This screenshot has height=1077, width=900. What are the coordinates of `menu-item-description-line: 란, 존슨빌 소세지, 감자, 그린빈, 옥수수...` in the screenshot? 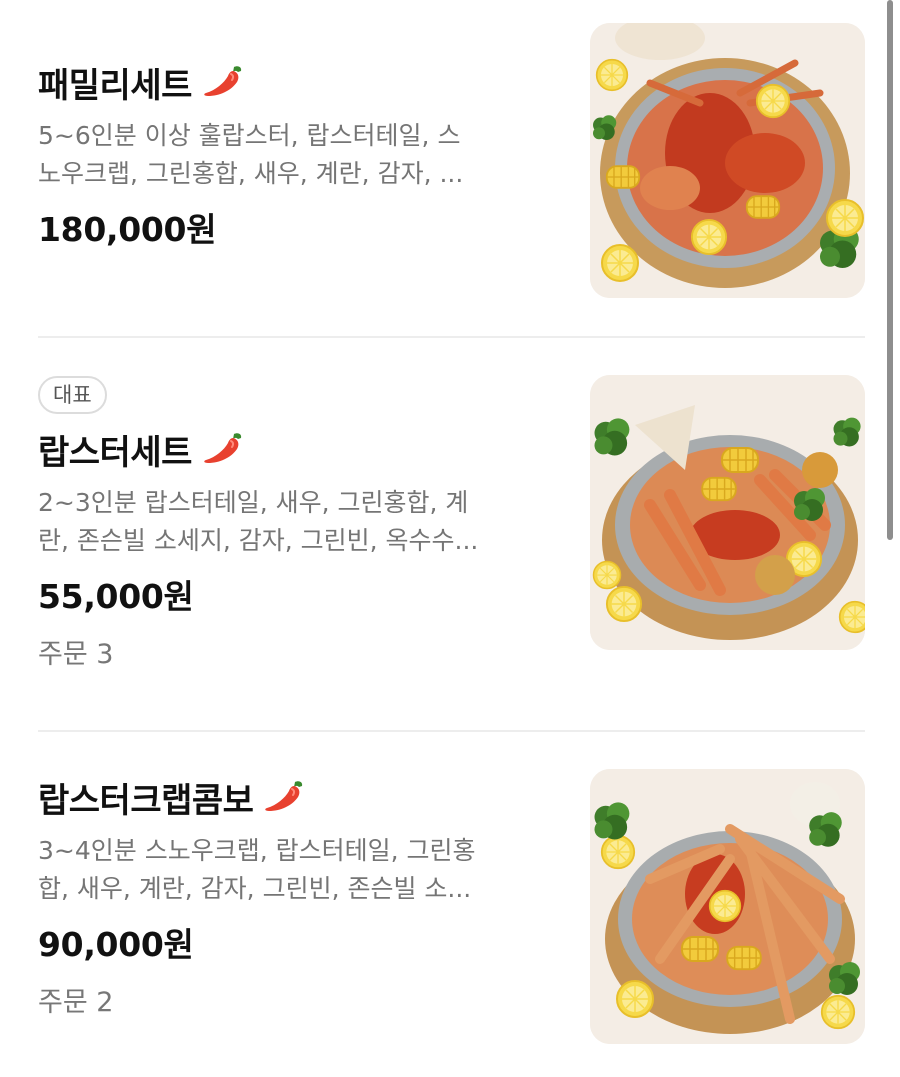 It's located at (258, 540).